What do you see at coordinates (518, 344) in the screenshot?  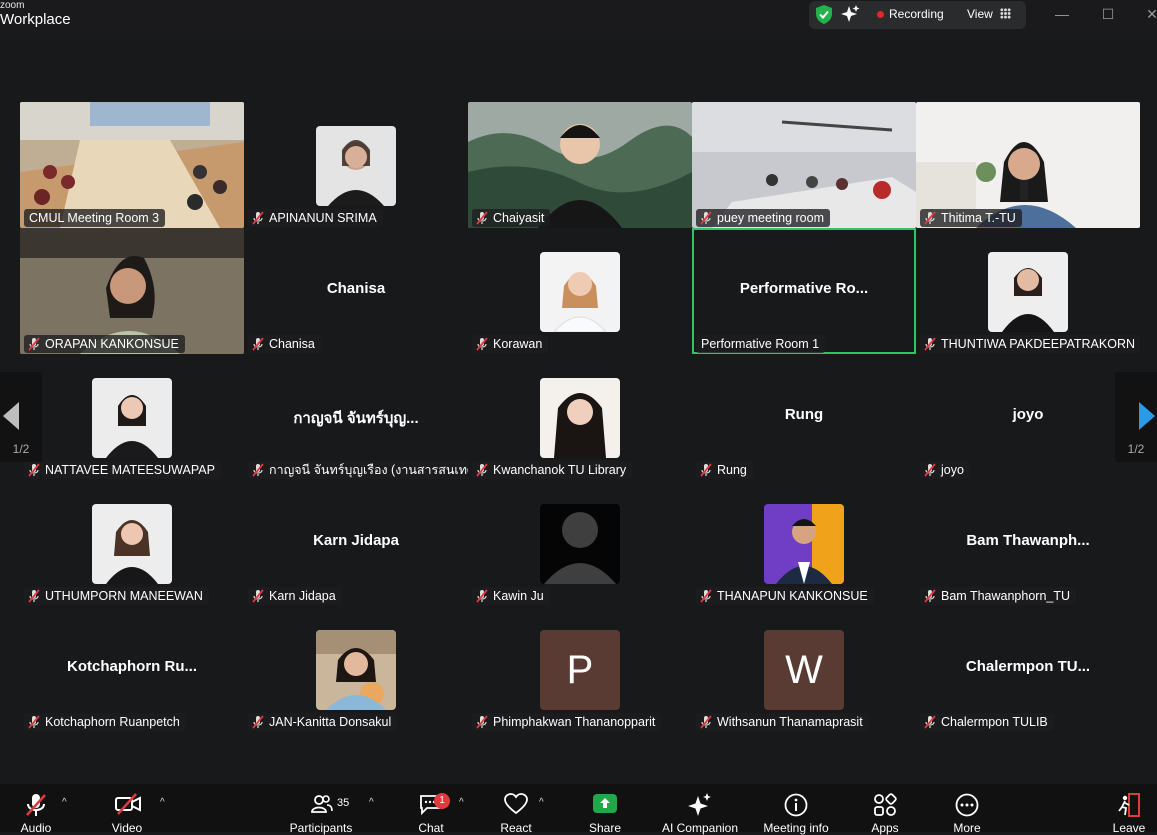 I see `participant-name: Korawan` at bounding box center [518, 344].